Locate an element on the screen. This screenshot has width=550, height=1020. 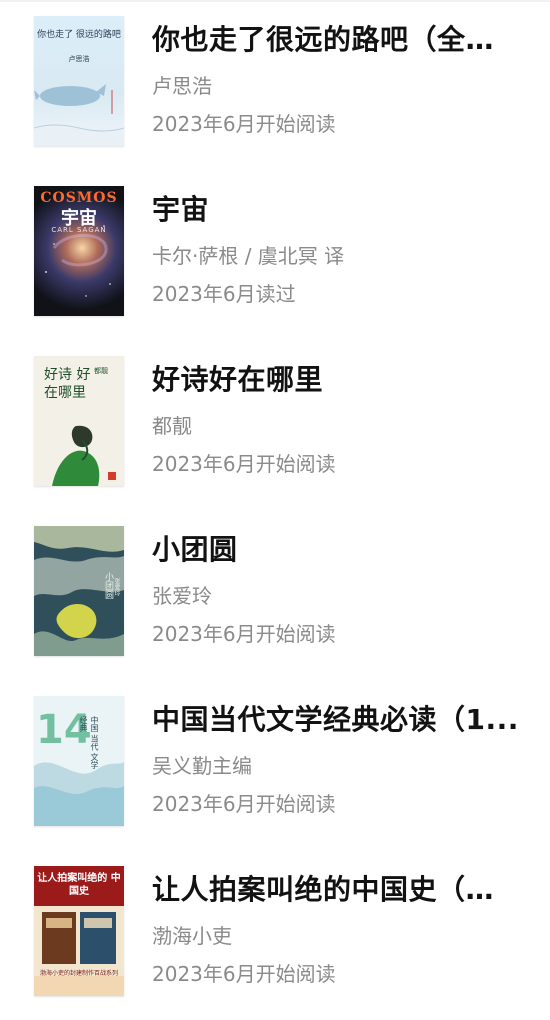
book-meta: 小团圆 张爱玲 2023年6月开始阅读 is located at coordinates (337, 589).